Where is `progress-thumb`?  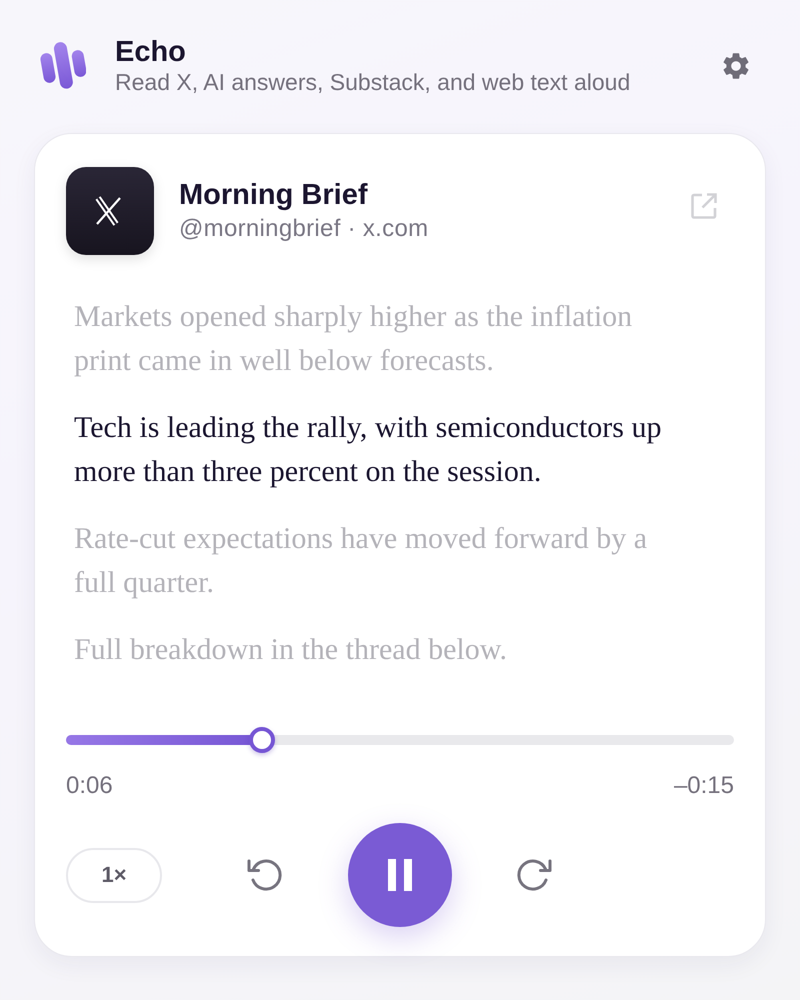 progress-thumb is located at coordinates (261, 740).